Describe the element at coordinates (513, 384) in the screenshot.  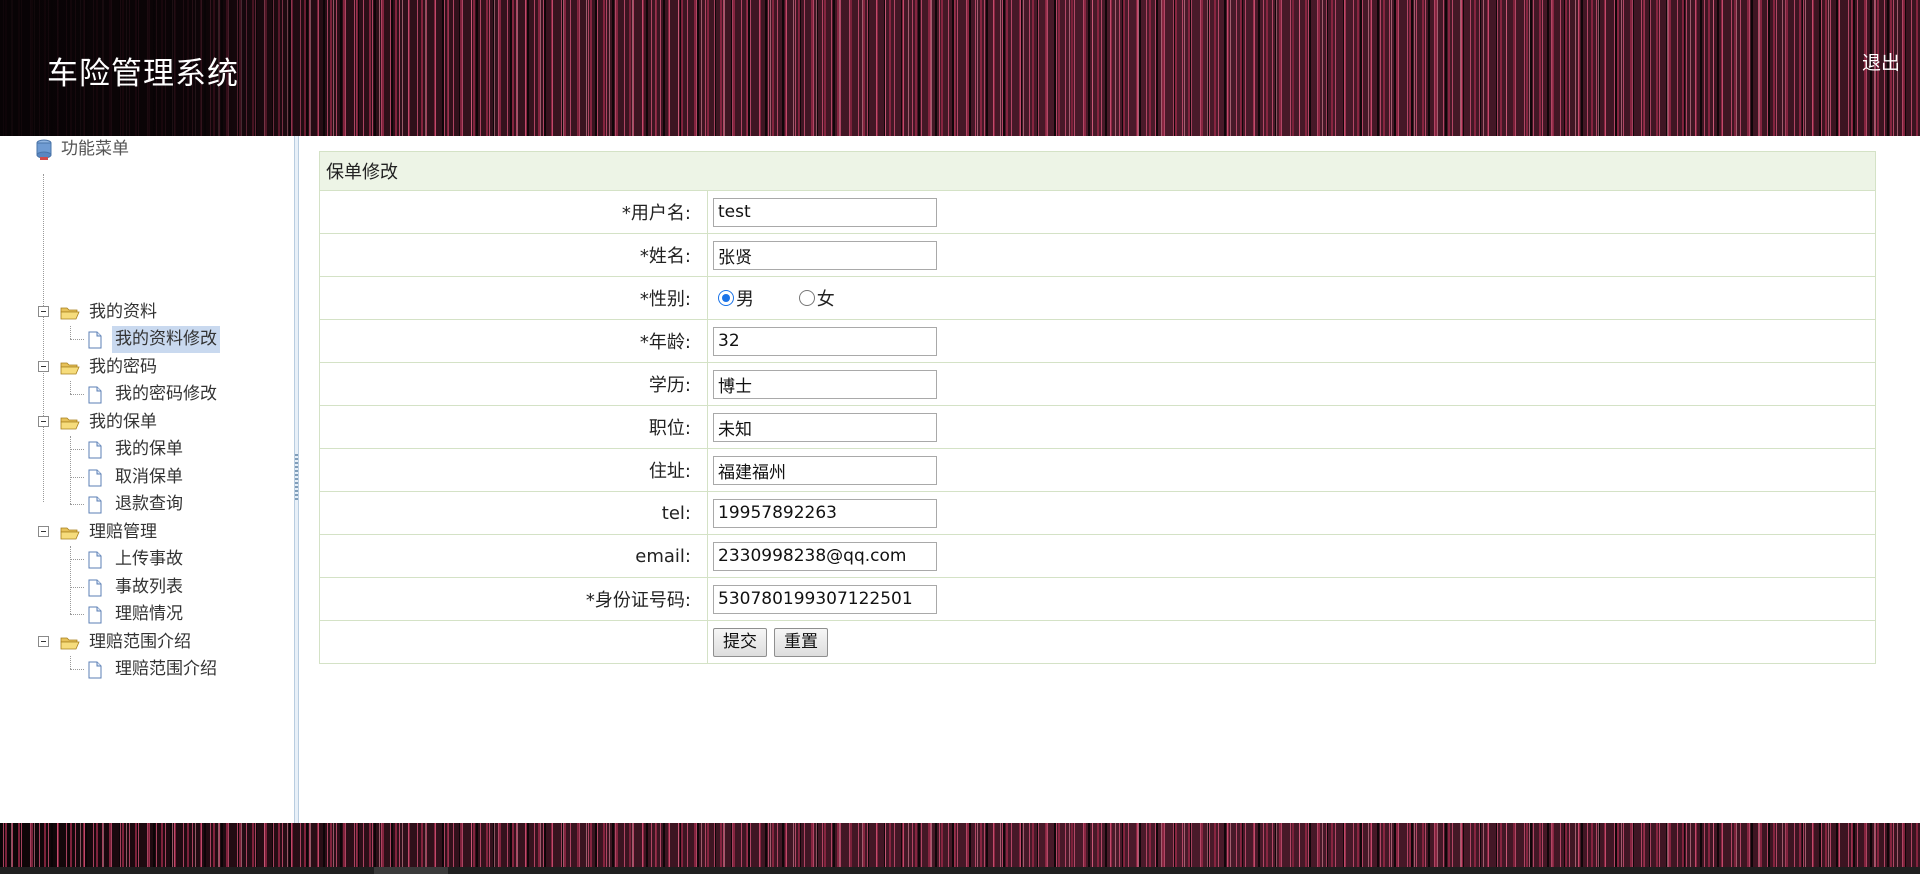
I see `education-label: 学历:` at that location.